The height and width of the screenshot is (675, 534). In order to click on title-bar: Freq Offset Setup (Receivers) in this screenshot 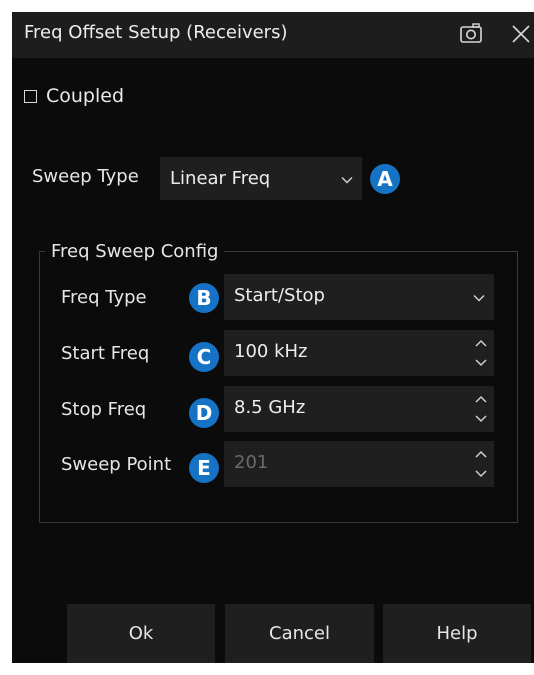, I will do `click(273, 35)`.